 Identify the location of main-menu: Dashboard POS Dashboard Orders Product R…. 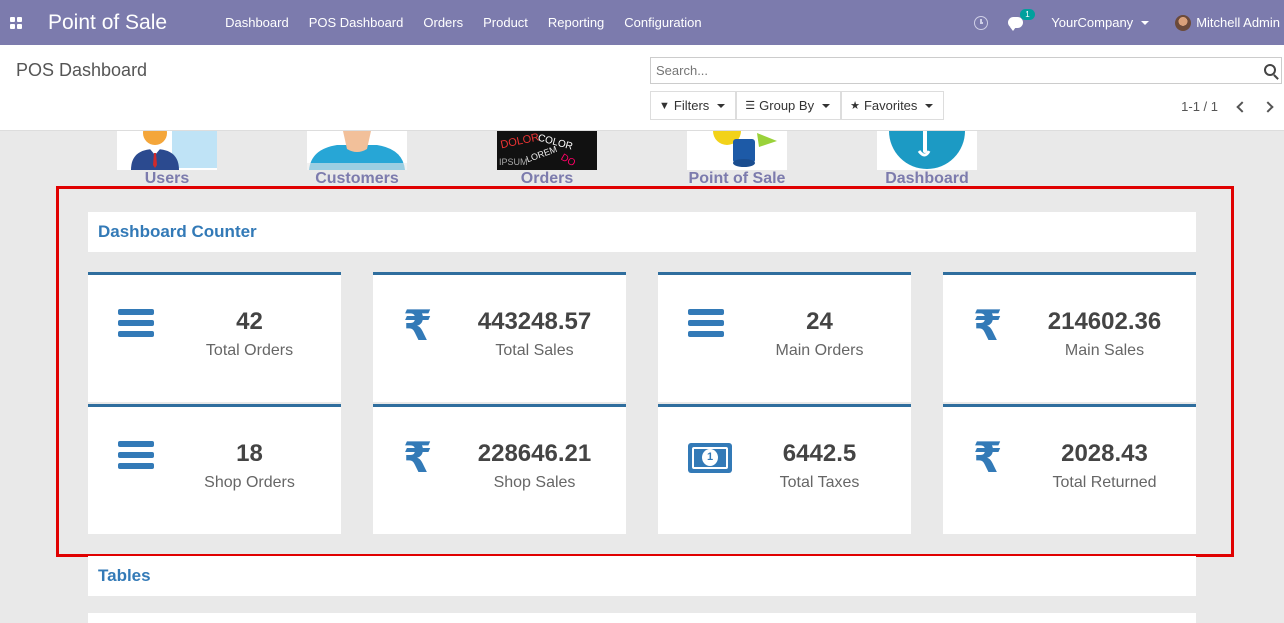
(463, 22).